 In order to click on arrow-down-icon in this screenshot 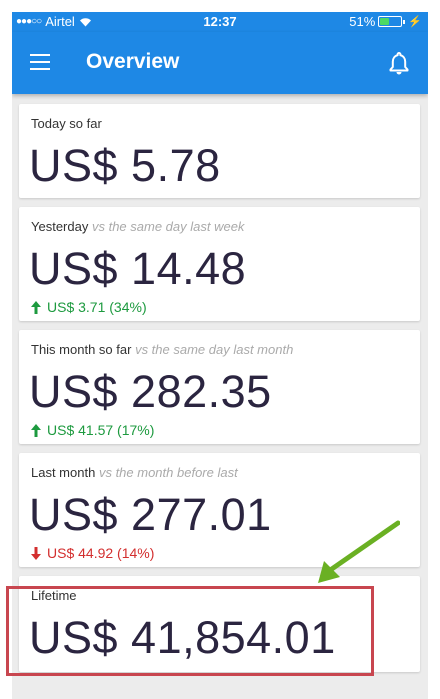, I will do `click(36, 553)`.